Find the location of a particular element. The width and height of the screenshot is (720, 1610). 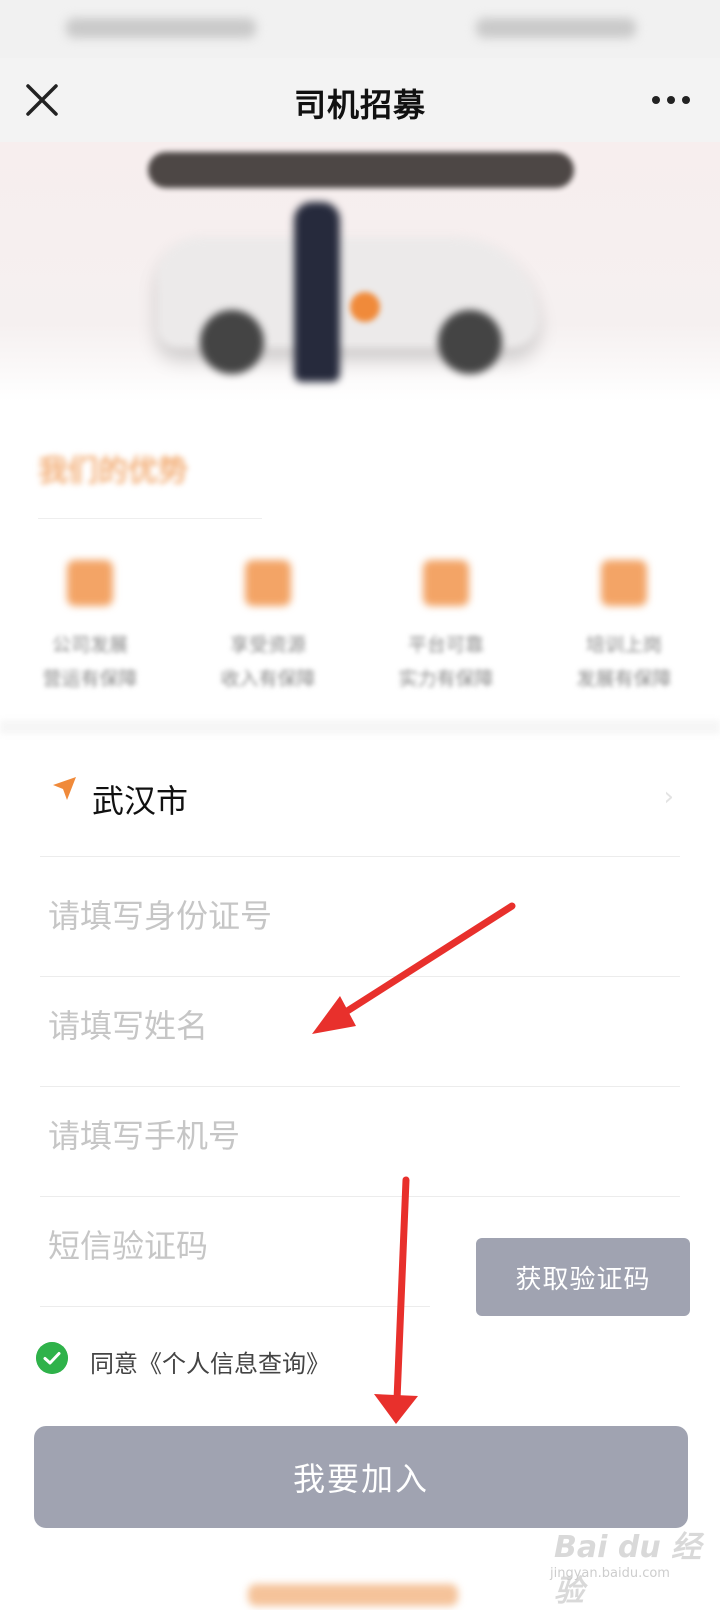

city-selector: 武汉市 › is located at coordinates (360, 808).